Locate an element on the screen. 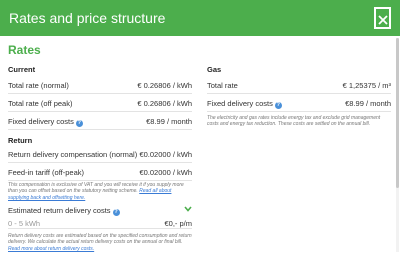 Image resolution: width=400 pixels, height=256 pixels. range-row: 0 - 5 kWh €0,- p/m is located at coordinates (100, 222).